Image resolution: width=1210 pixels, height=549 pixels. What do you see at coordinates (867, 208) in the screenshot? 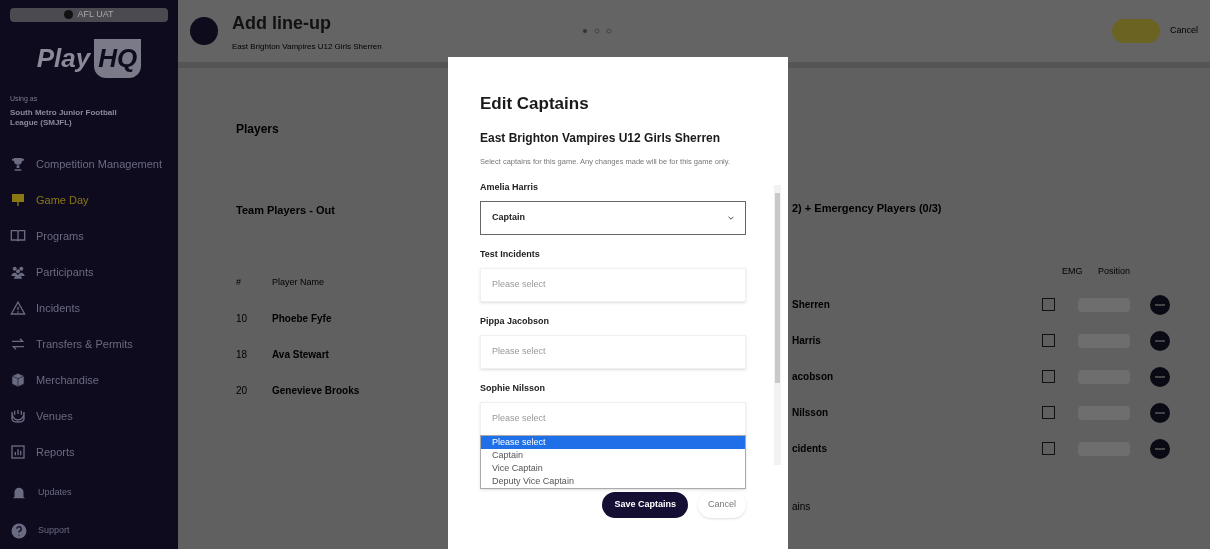
I see `section-heading: 2) + Emergency Players (0/3)` at bounding box center [867, 208].